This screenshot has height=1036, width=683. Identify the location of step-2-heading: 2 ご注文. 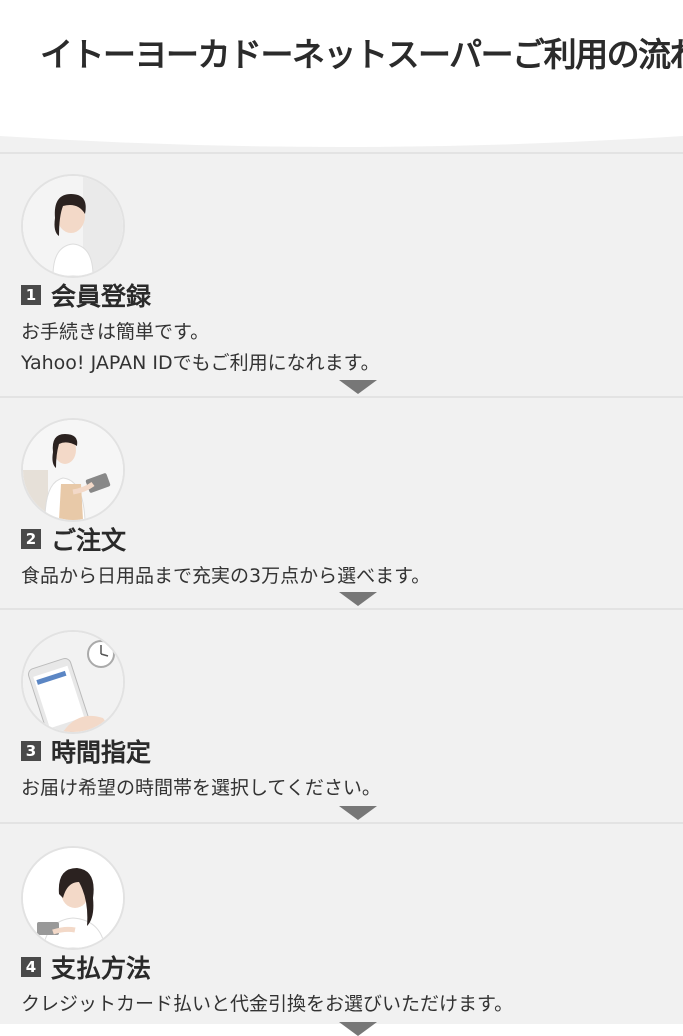
(73, 540).